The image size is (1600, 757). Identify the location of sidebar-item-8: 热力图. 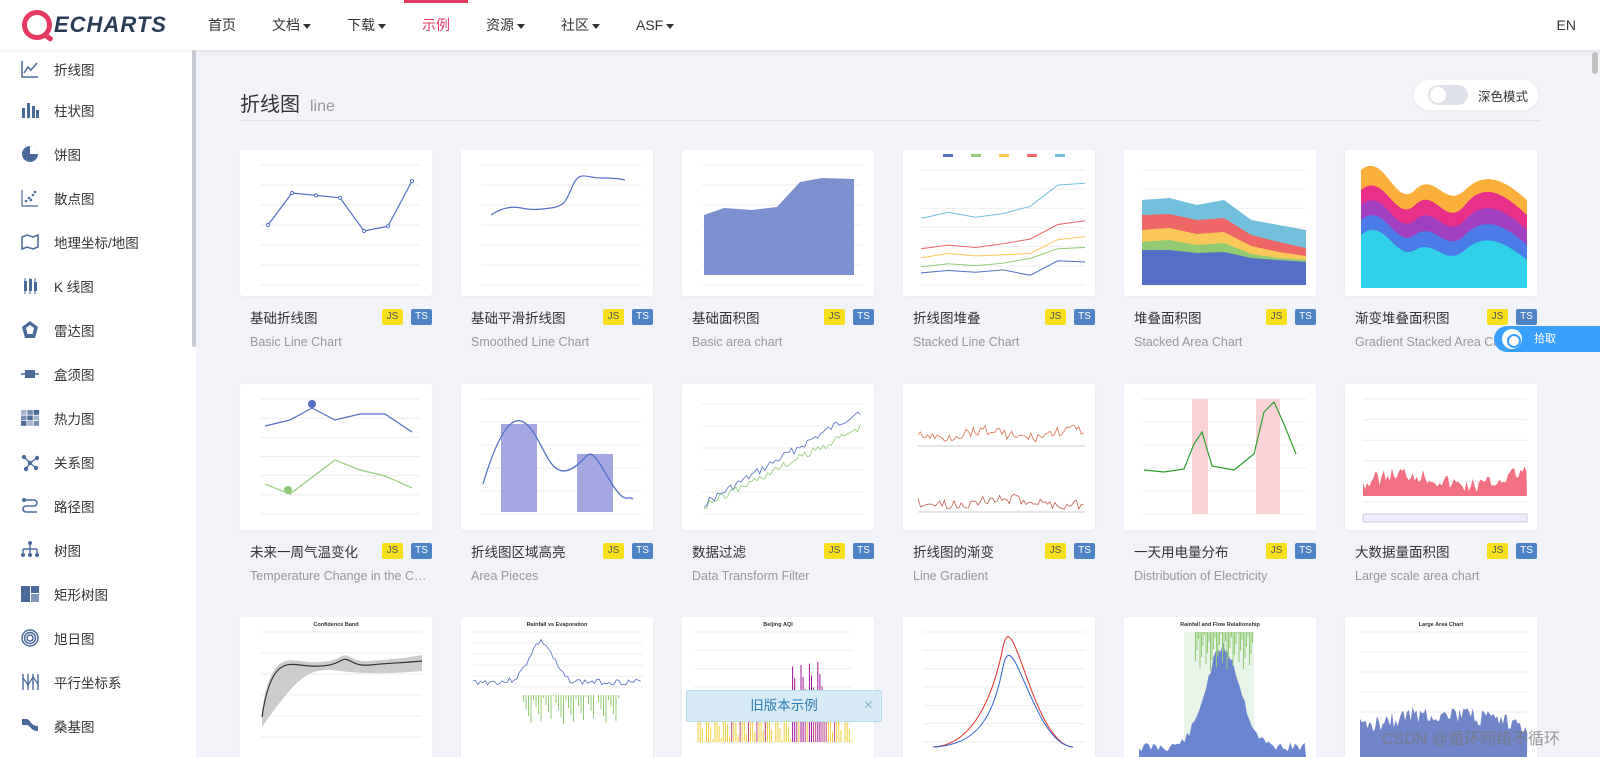
(98, 418).